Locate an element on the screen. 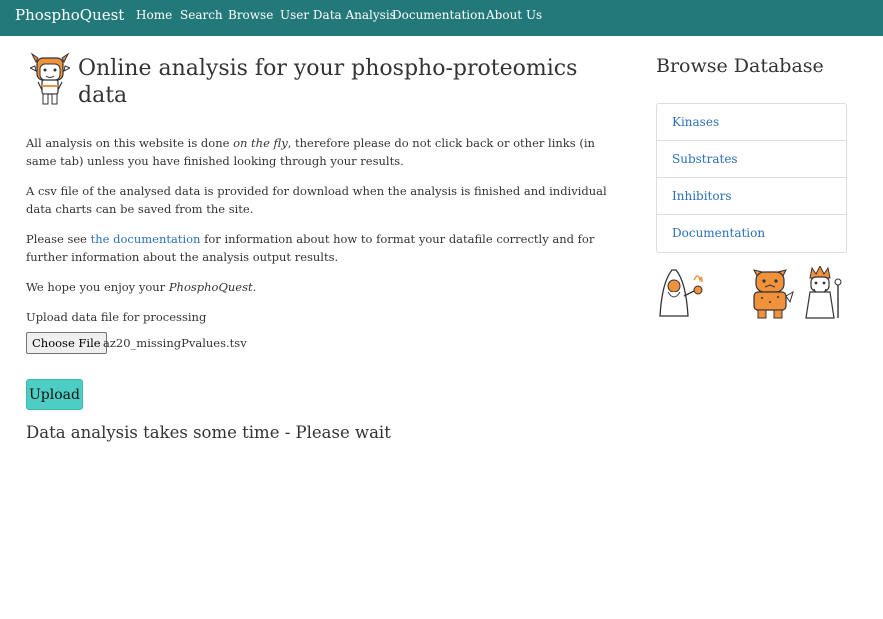  nav-browse: Browse is located at coordinates (250, 15).